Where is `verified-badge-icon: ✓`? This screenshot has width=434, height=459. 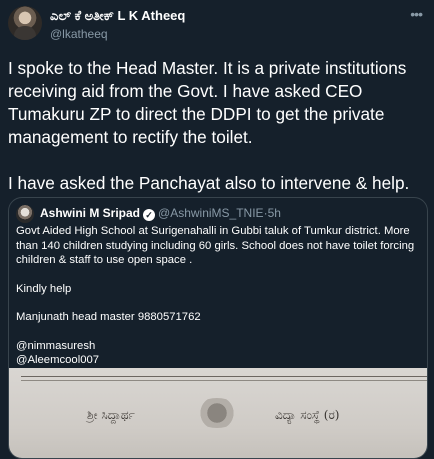
verified-badge-icon: ✓ is located at coordinates (149, 215).